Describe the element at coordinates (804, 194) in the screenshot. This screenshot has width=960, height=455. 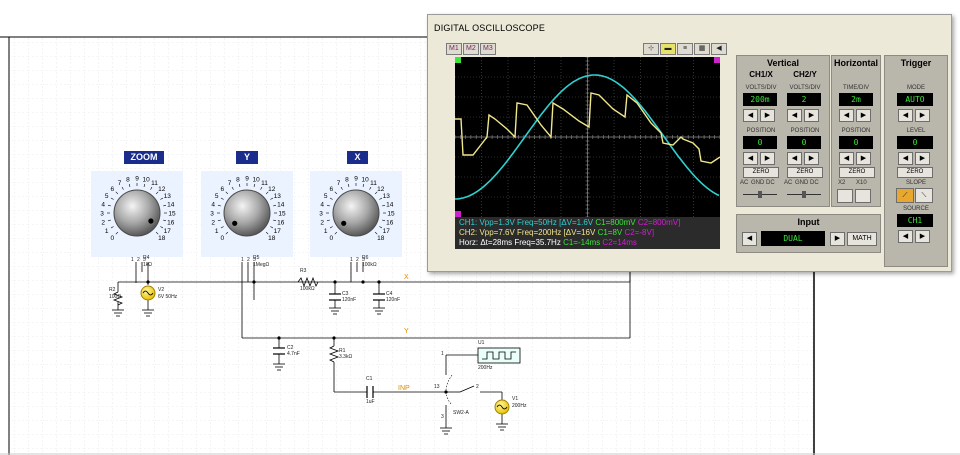
I see `ch2-coupling-slider` at that location.